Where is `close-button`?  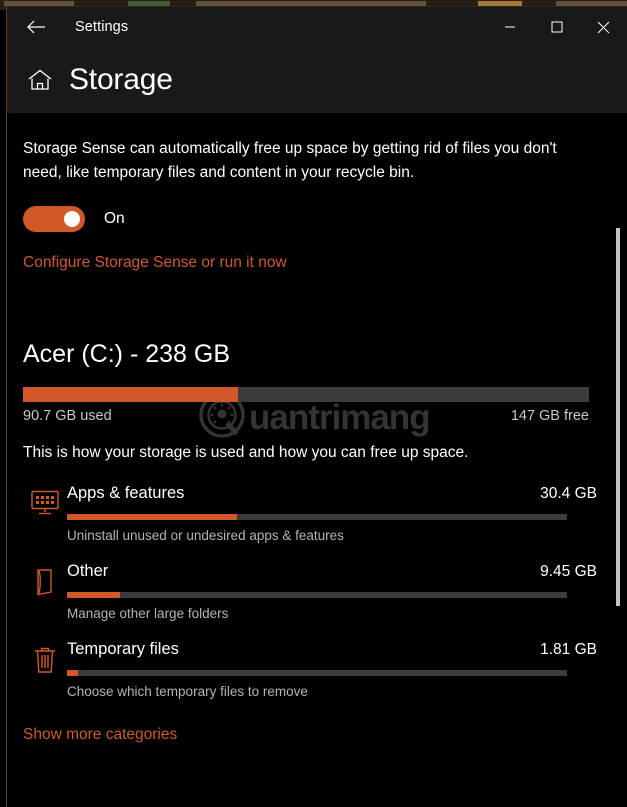 close-button is located at coordinates (603, 27).